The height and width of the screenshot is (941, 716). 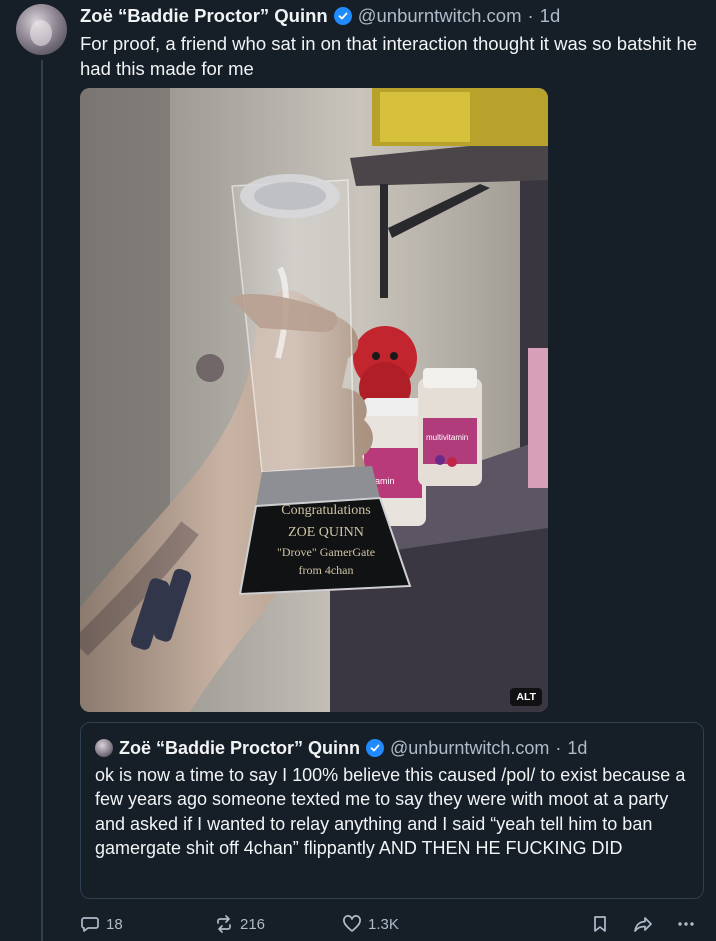 I want to click on plaque-line-2: ZOE QUINN, so click(x=326, y=532).